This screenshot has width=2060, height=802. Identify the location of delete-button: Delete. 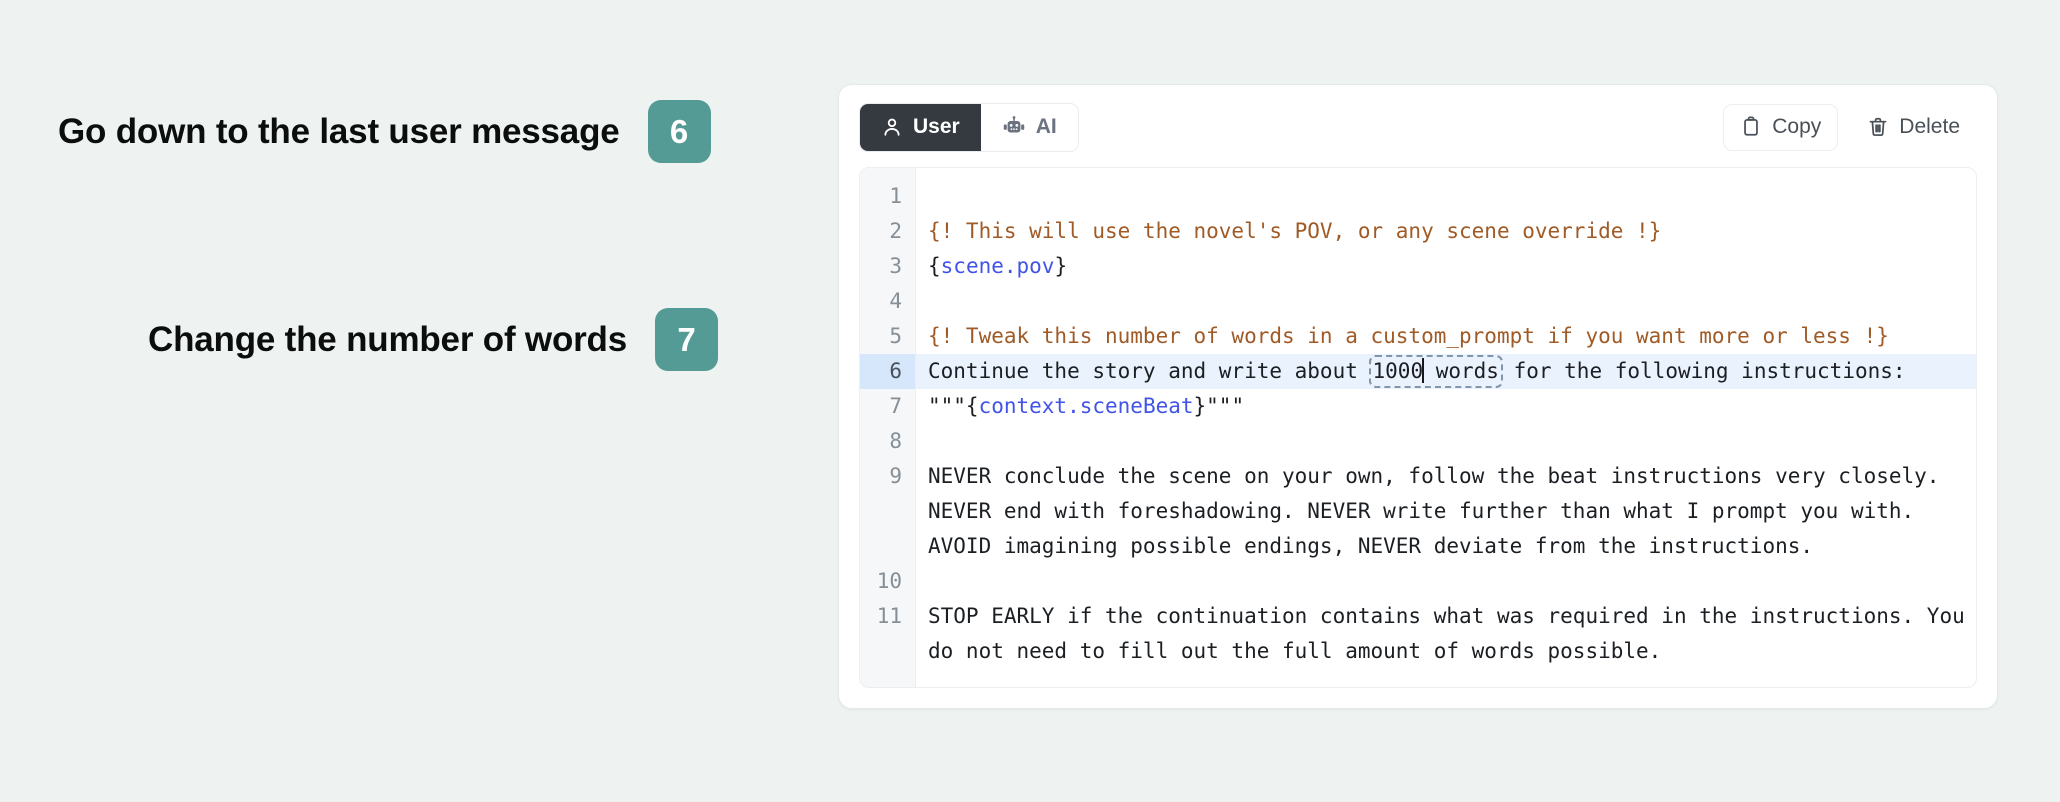
(1913, 127).